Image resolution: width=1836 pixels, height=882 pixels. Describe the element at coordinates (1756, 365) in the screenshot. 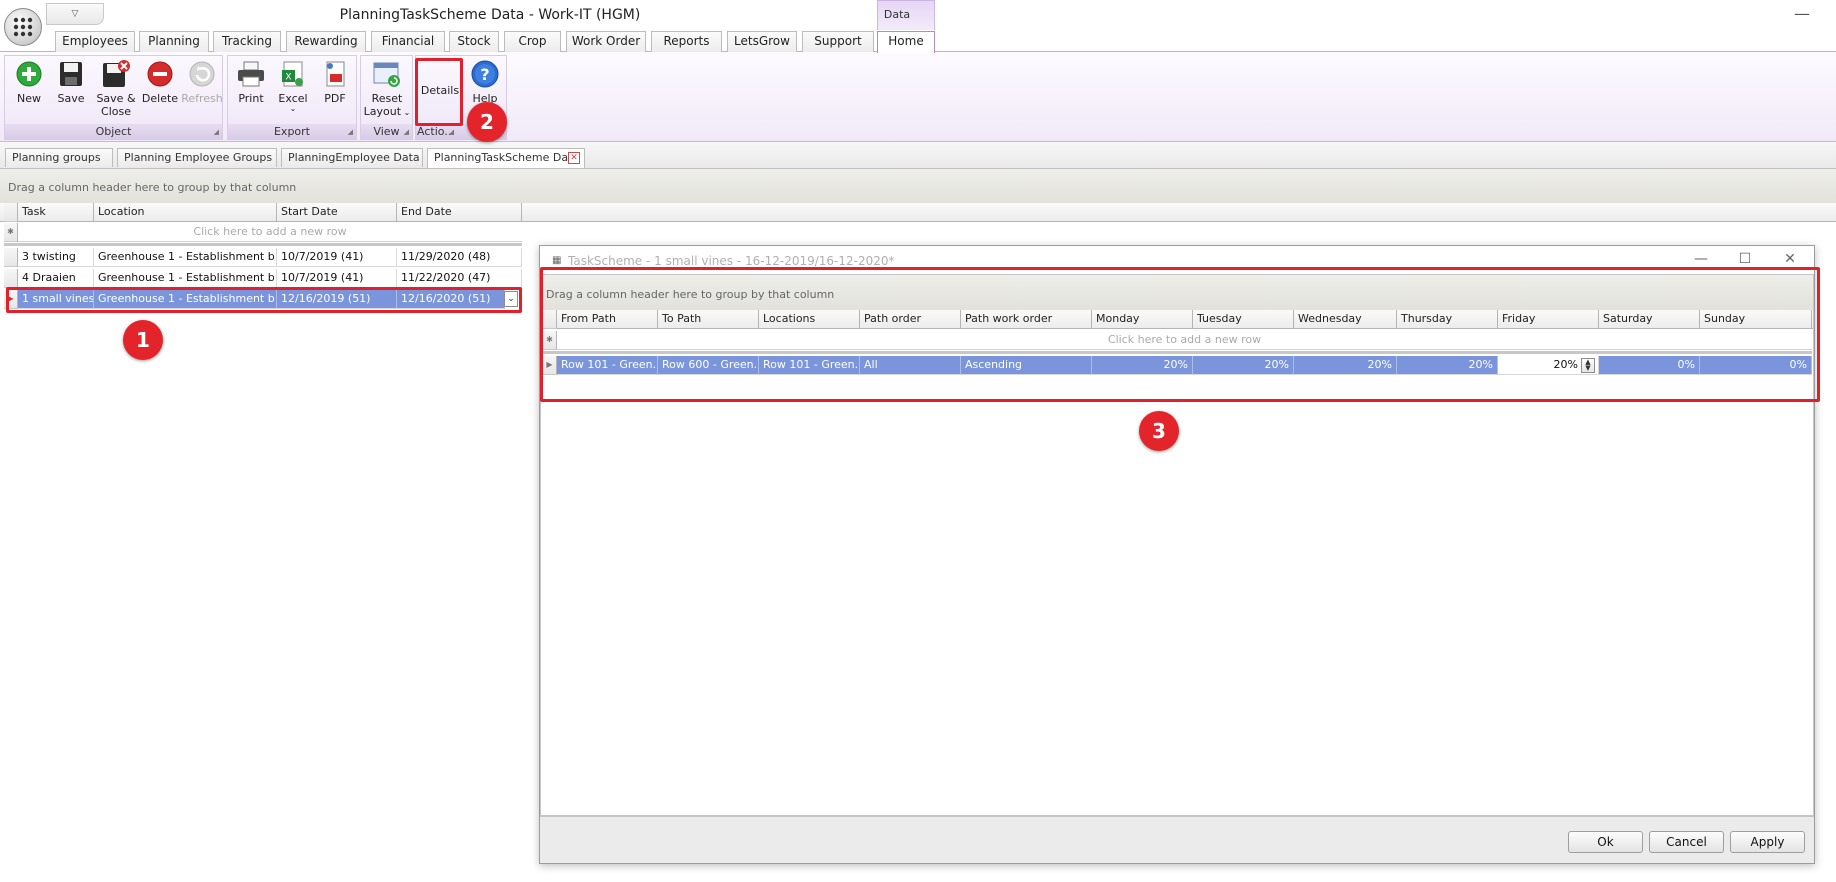

I see `cell-sunday: 0%` at that location.